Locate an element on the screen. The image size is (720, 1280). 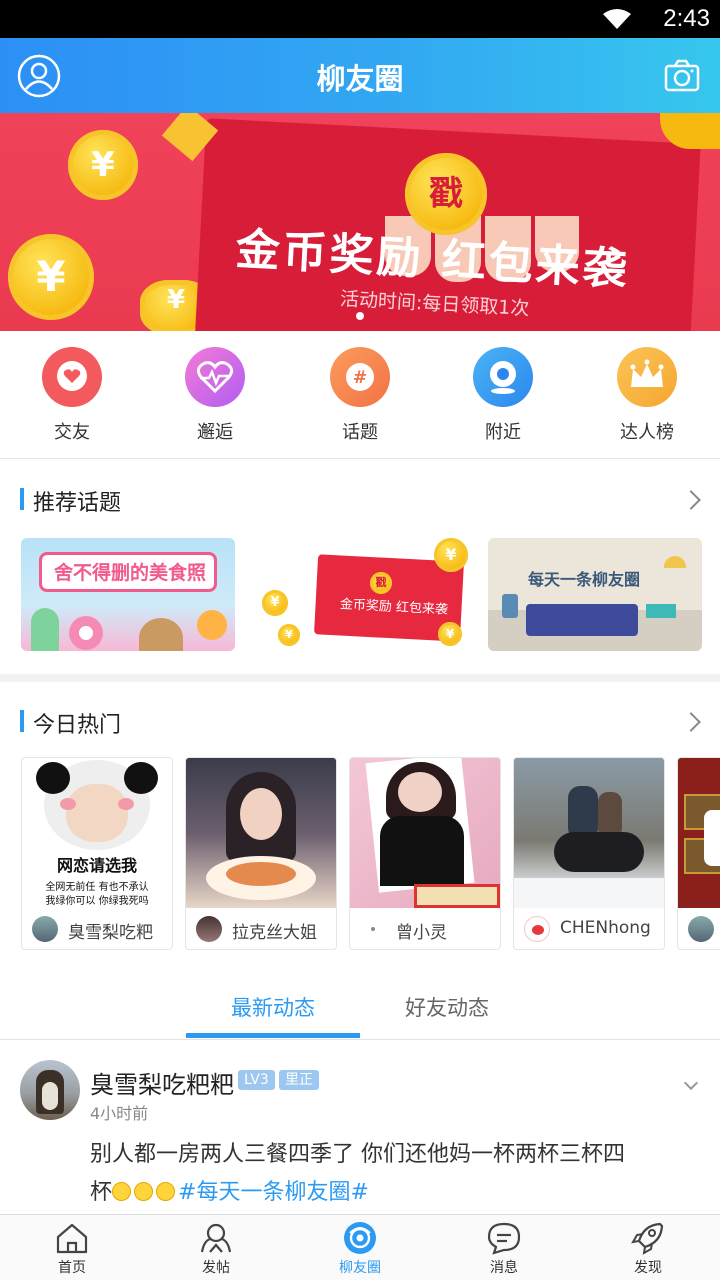
topic-card-food: 舍不得删的美食照 is located at coordinates (128, 594).